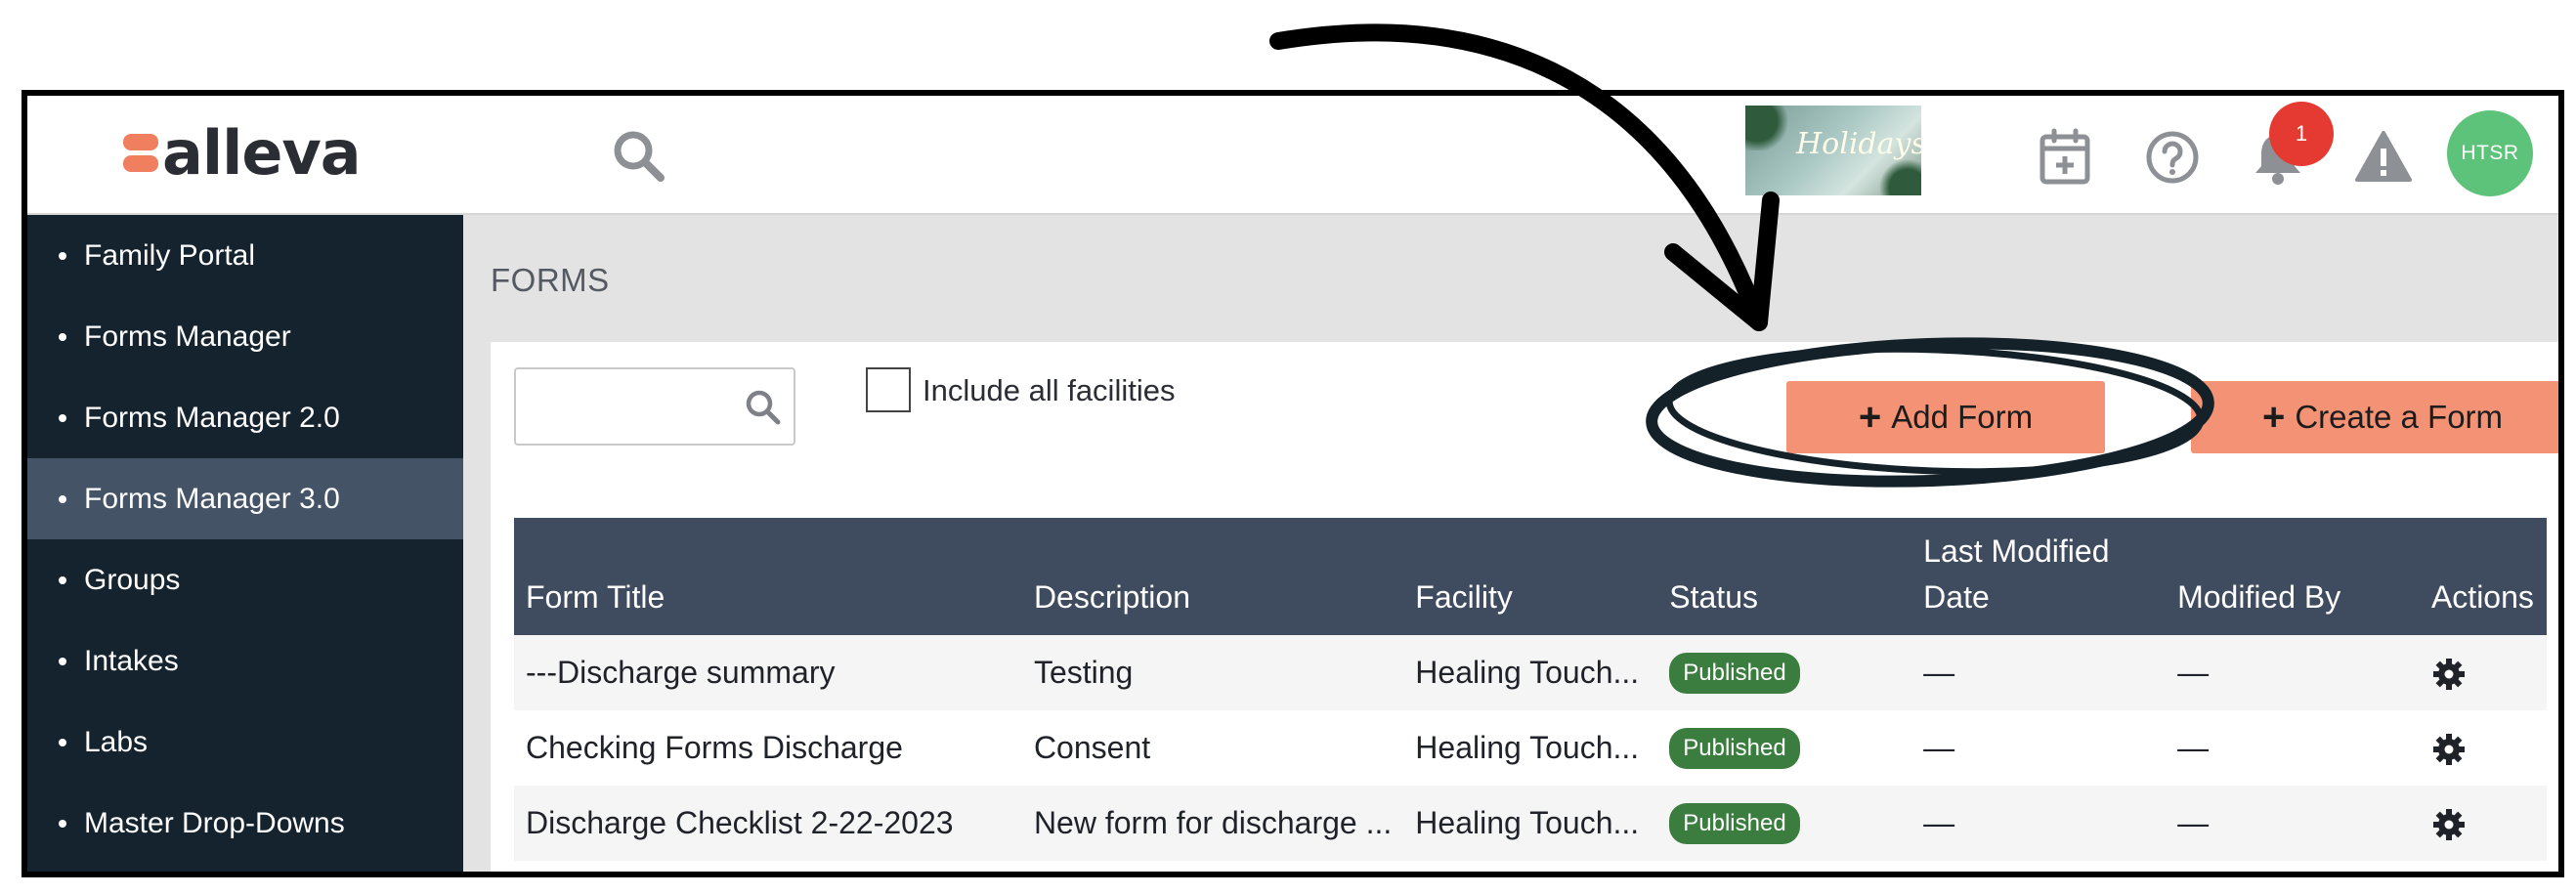  What do you see at coordinates (1785, 576) in the screenshot?
I see `column-header-status: Status` at bounding box center [1785, 576].